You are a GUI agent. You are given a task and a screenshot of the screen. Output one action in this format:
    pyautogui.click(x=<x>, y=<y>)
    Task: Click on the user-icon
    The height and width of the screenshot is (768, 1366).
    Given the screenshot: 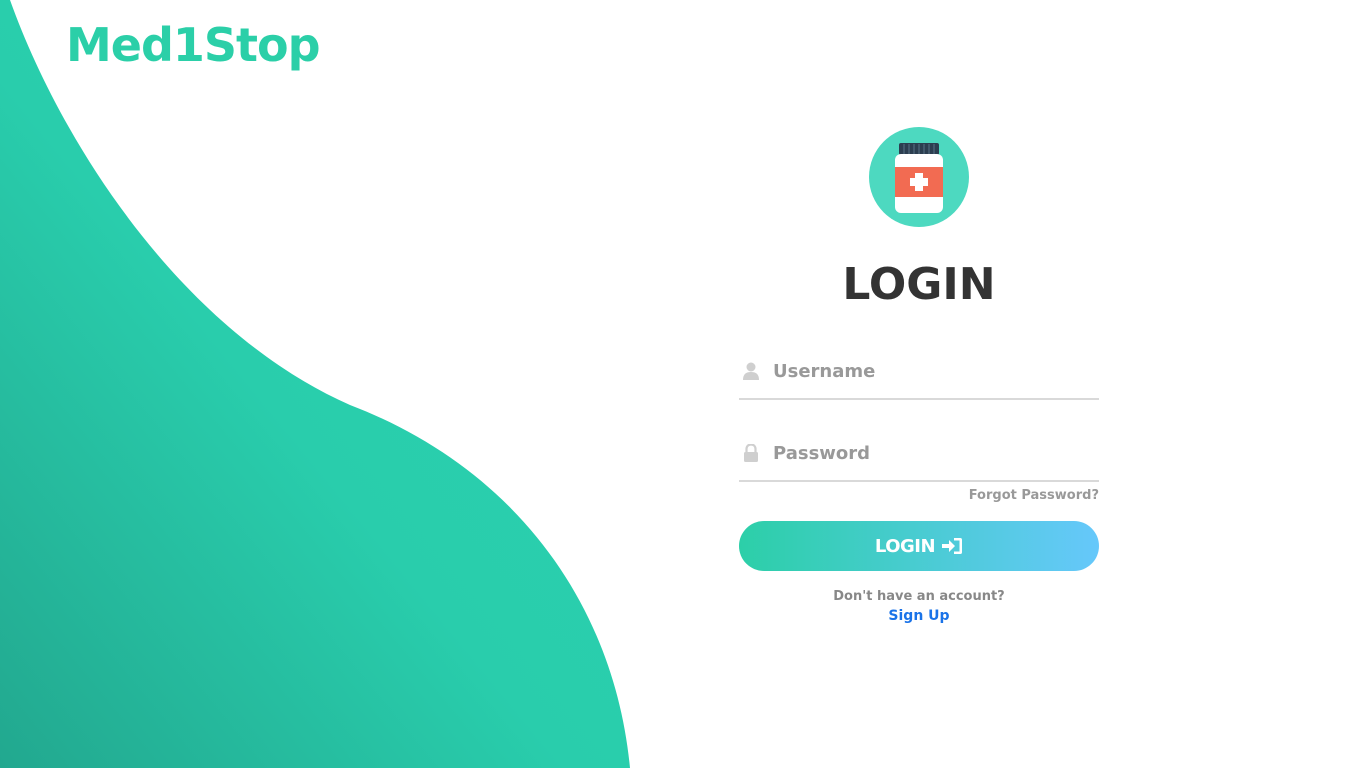 What is the action you would take?
    pyautogui.click(x=751, y=371)
    